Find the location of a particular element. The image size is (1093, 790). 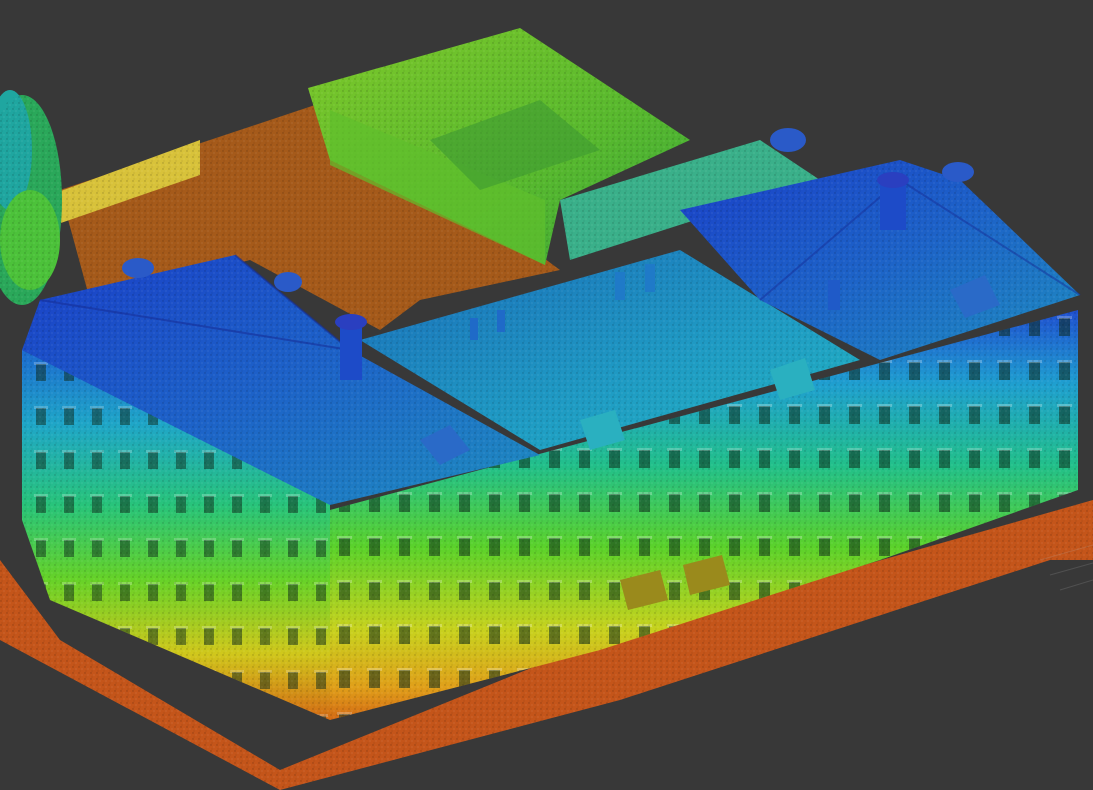

tree is located at coordinates (31, 197).